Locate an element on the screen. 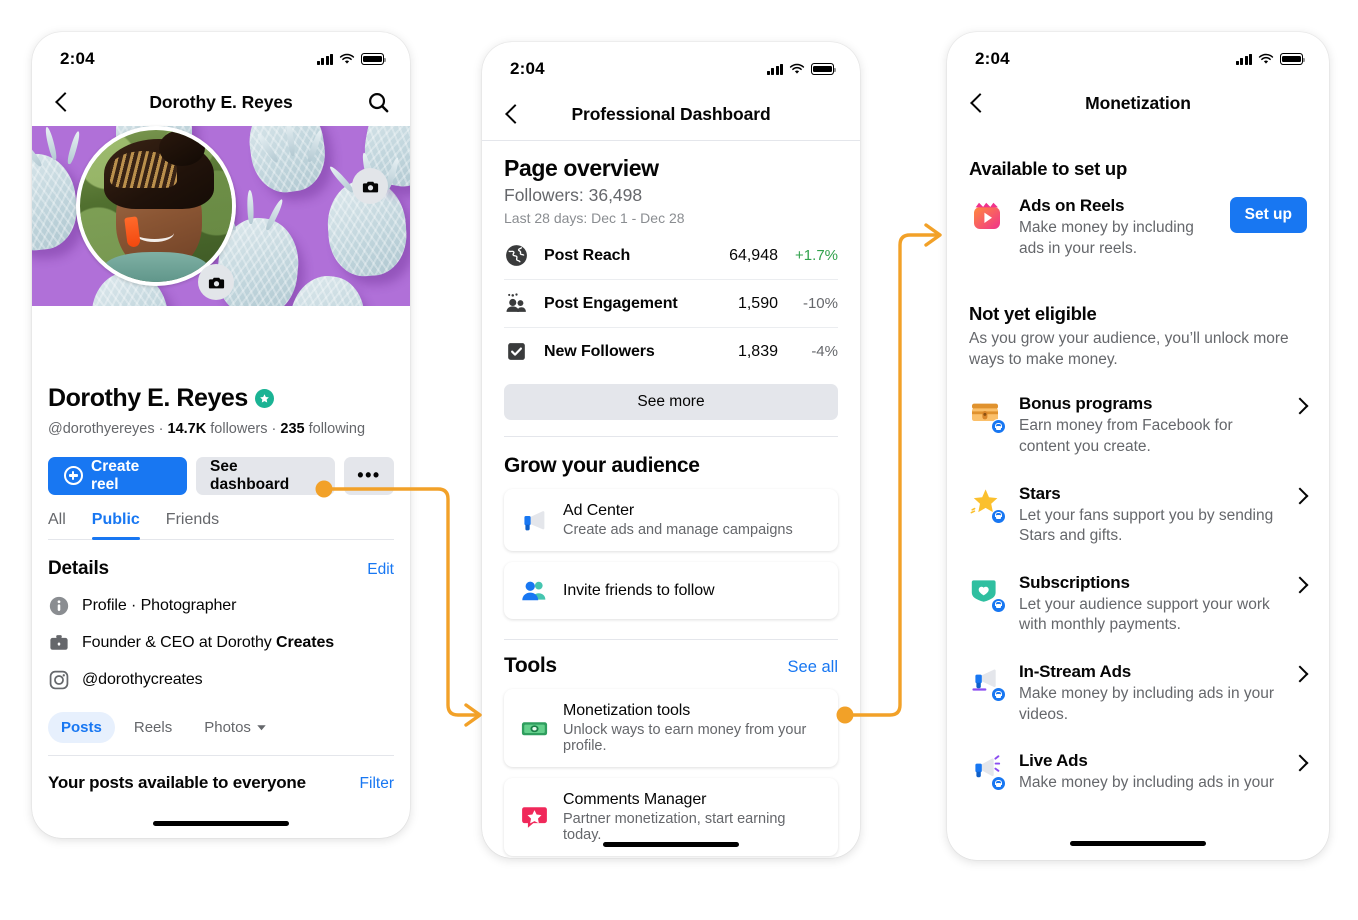  item-title: Bonus programs is located at coordinates (1086, 404).